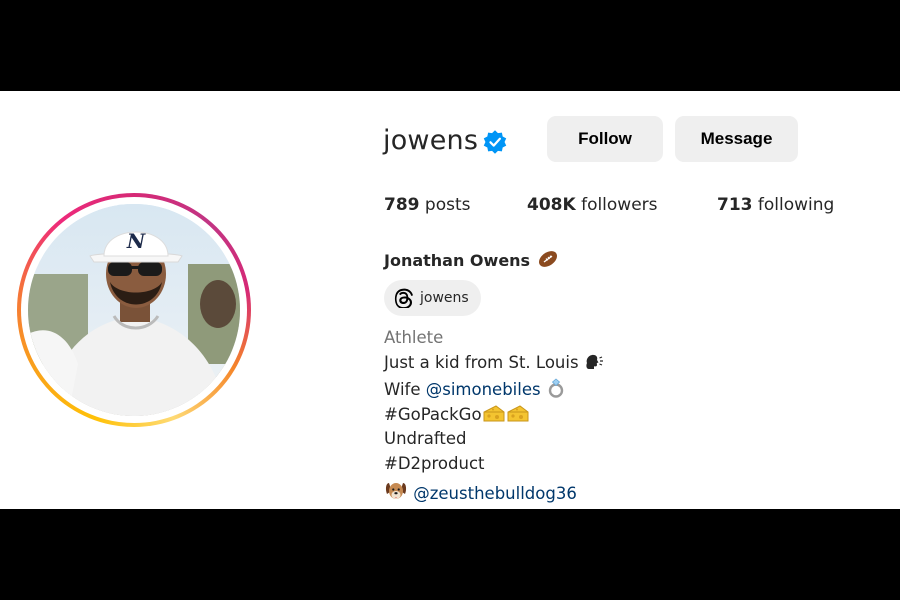 The height and width of the screenshot is (600, 900). What do you see at coordinates (434, 463) in the screenshot?
I see `bio-line: #D2product` at bounding box center [434, 463].